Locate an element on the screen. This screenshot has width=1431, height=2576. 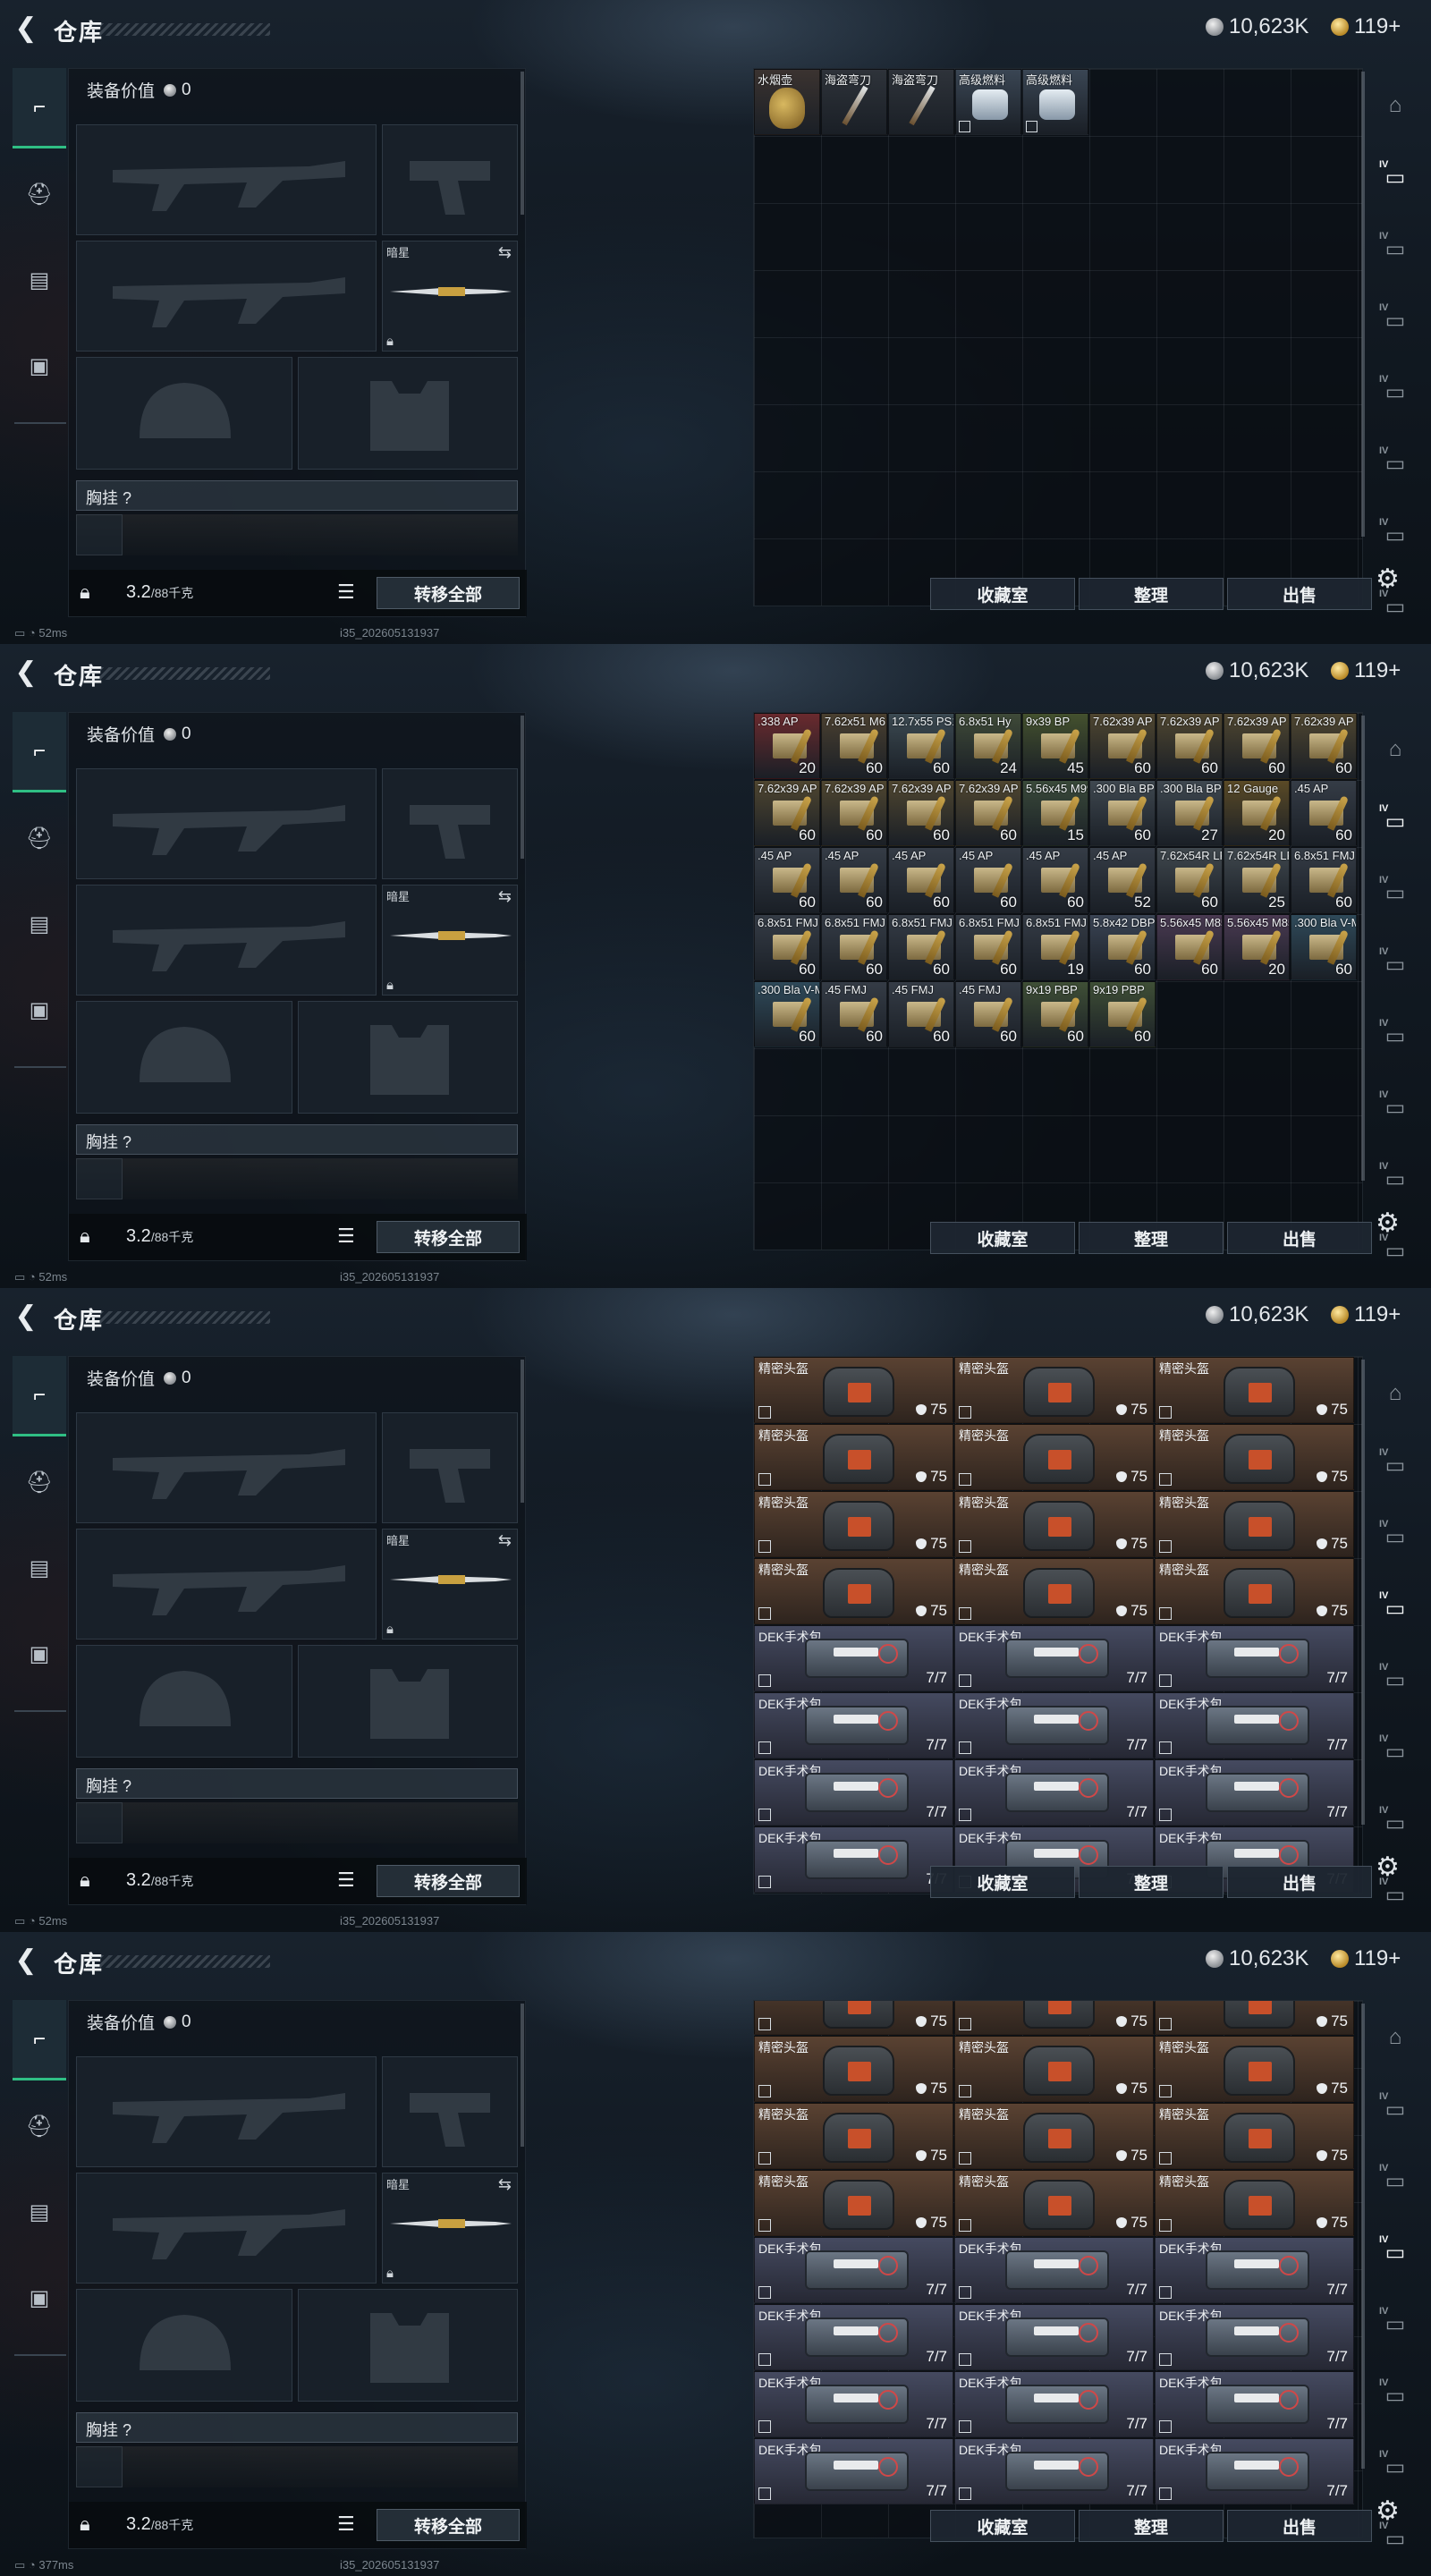
nav-briefcase: ▣ is located at coordinates (40, 1654).